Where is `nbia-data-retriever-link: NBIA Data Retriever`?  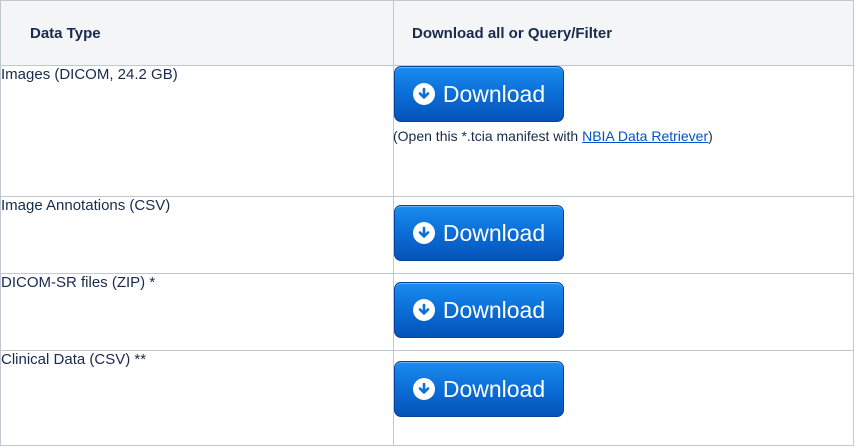 nbia-data-retriever-link: NBIA Data Retriever is located at coordinates (645, 136).